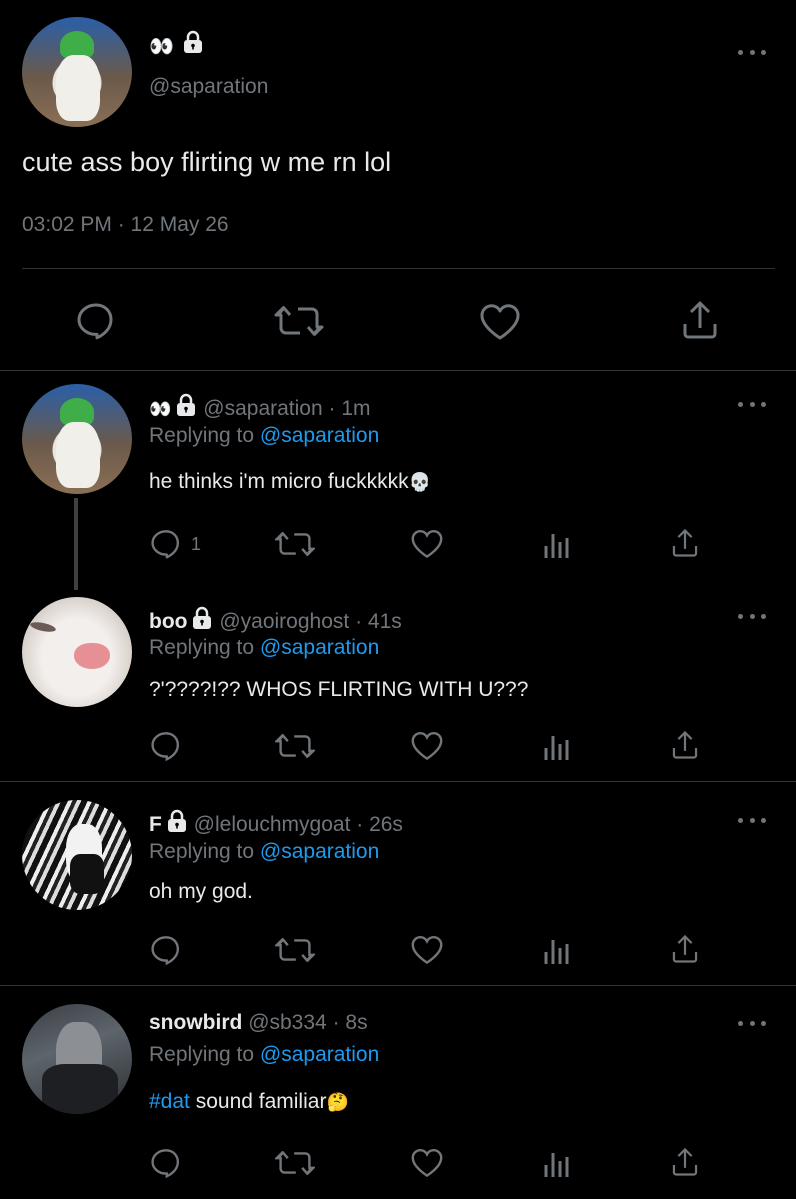  What do you see at coordinates (201, 891) in the screenshot?
I see `reply-text: oh my god.` at bounding box center [201, 891].